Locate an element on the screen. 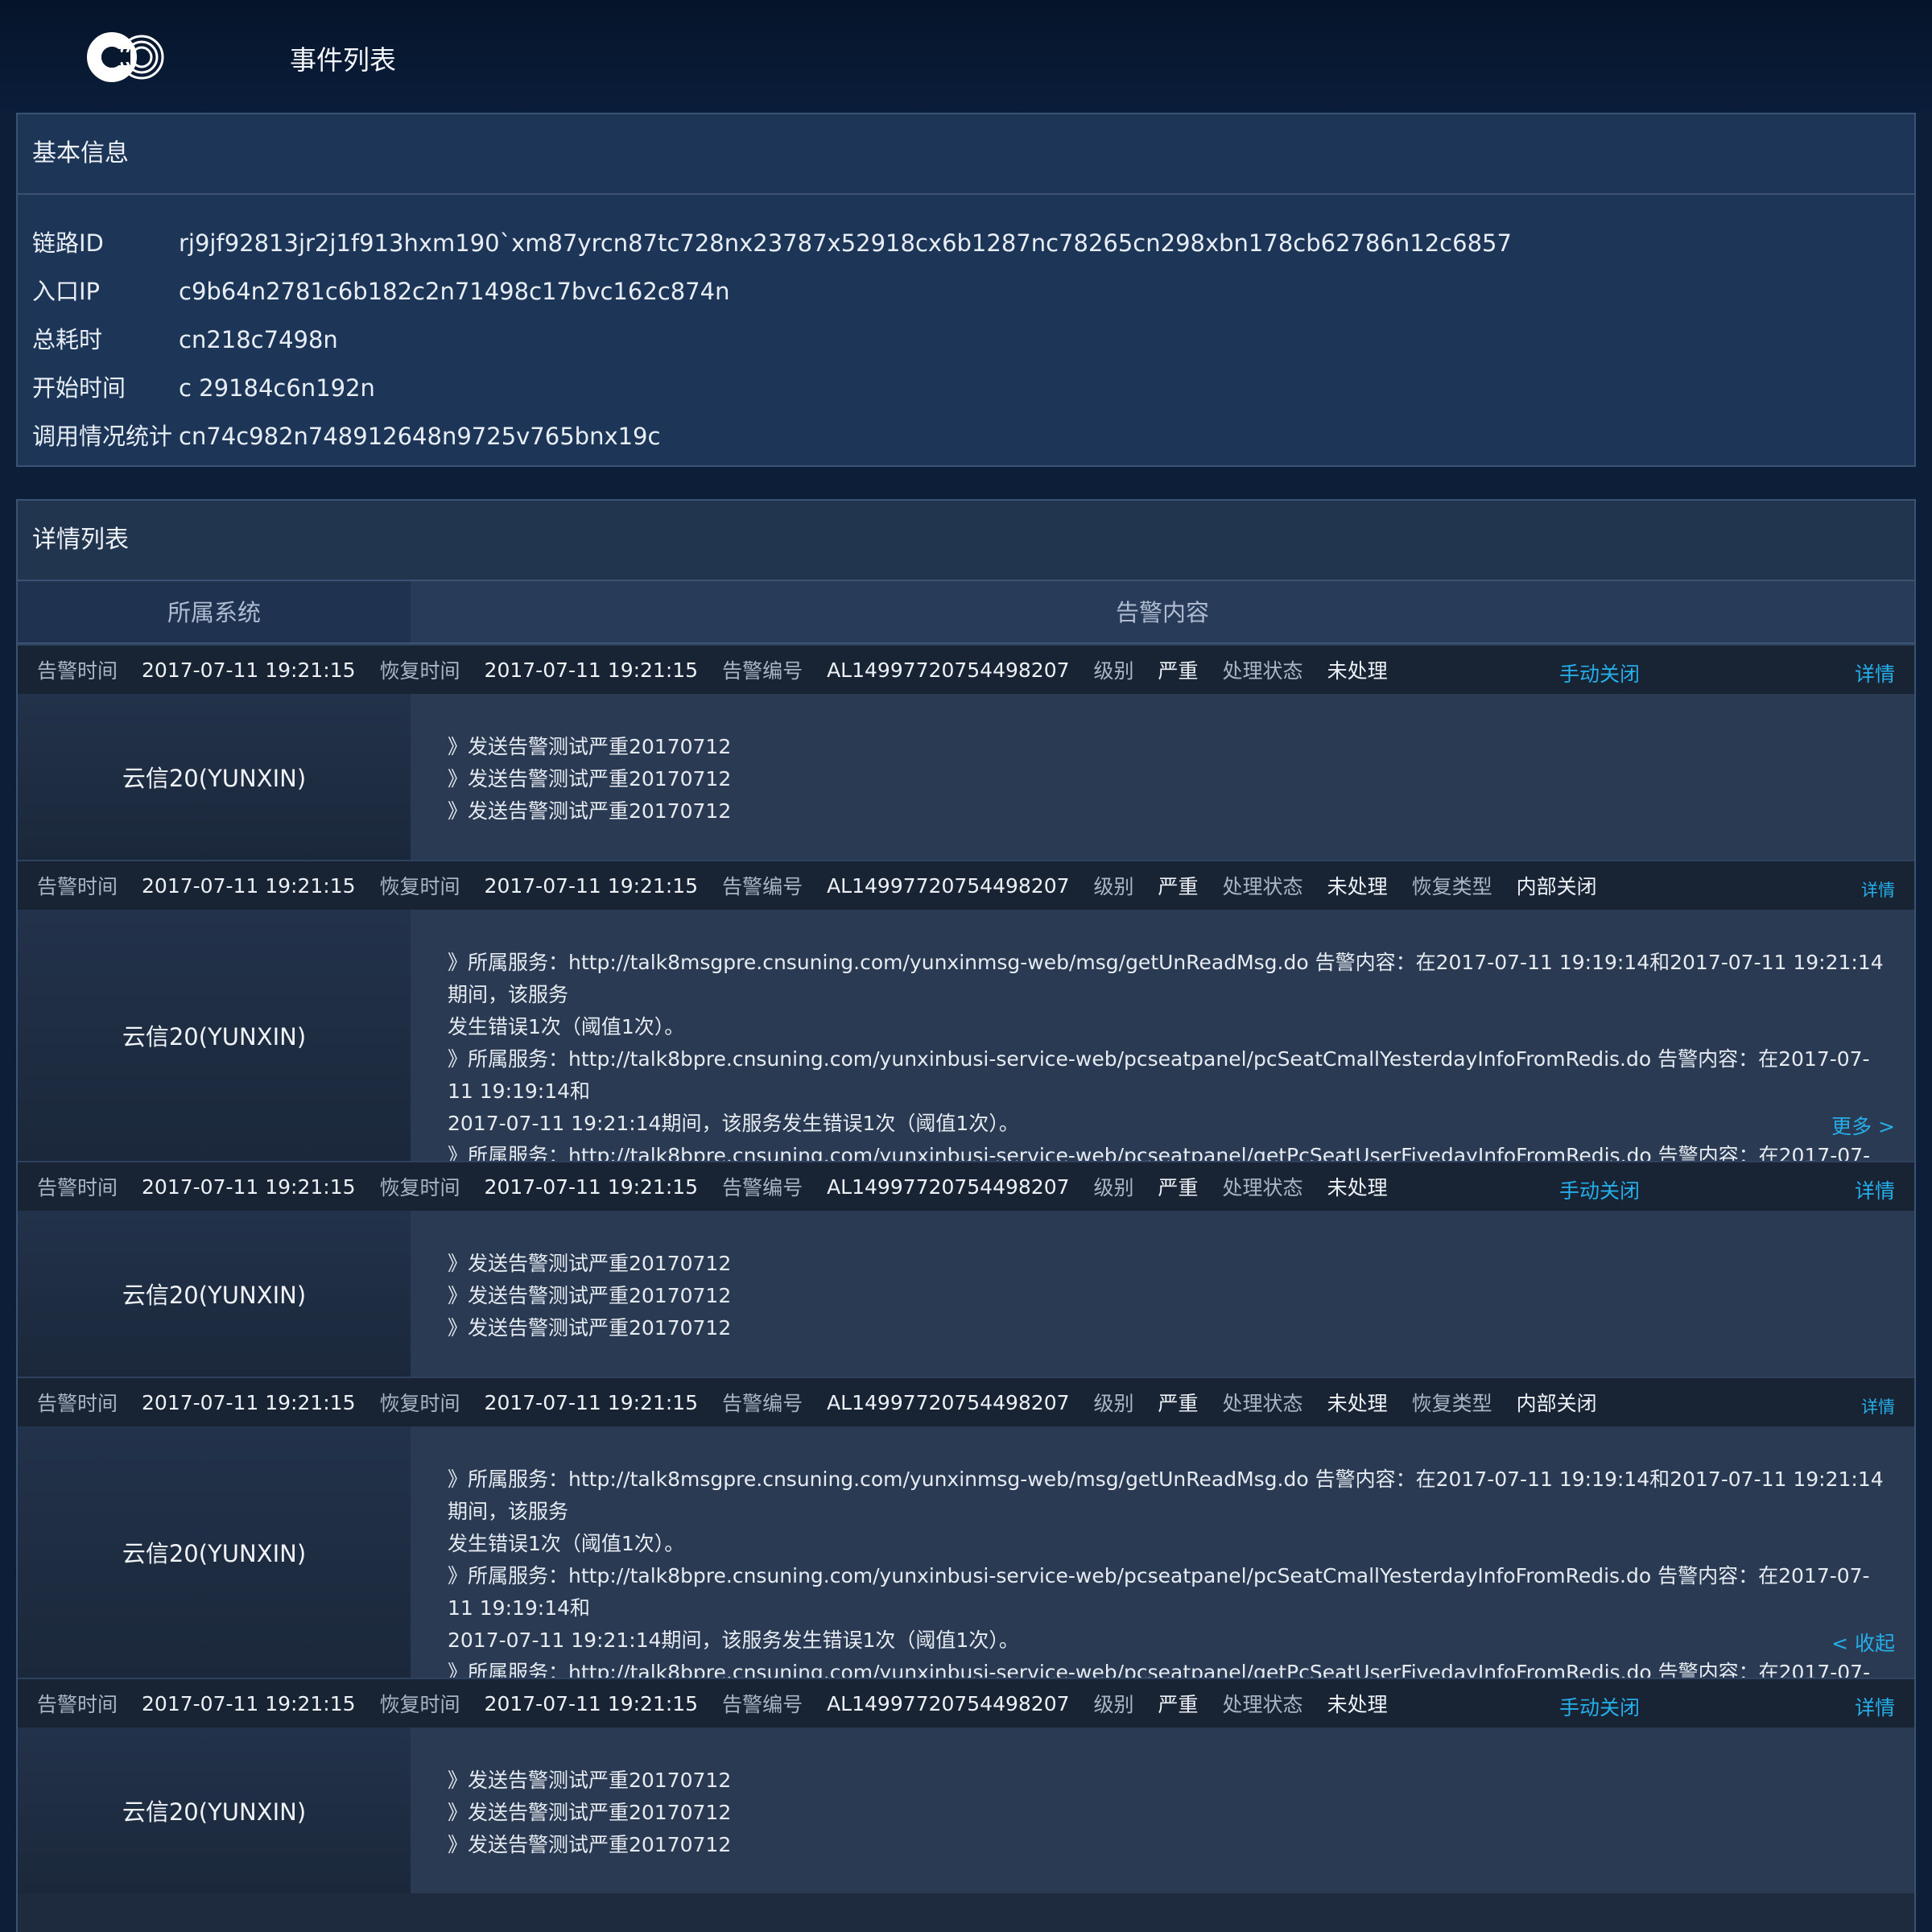 The width and height of the screenshot is (1932, 1932). more-link: 更多 > is located at coordinates (1863, 1127).